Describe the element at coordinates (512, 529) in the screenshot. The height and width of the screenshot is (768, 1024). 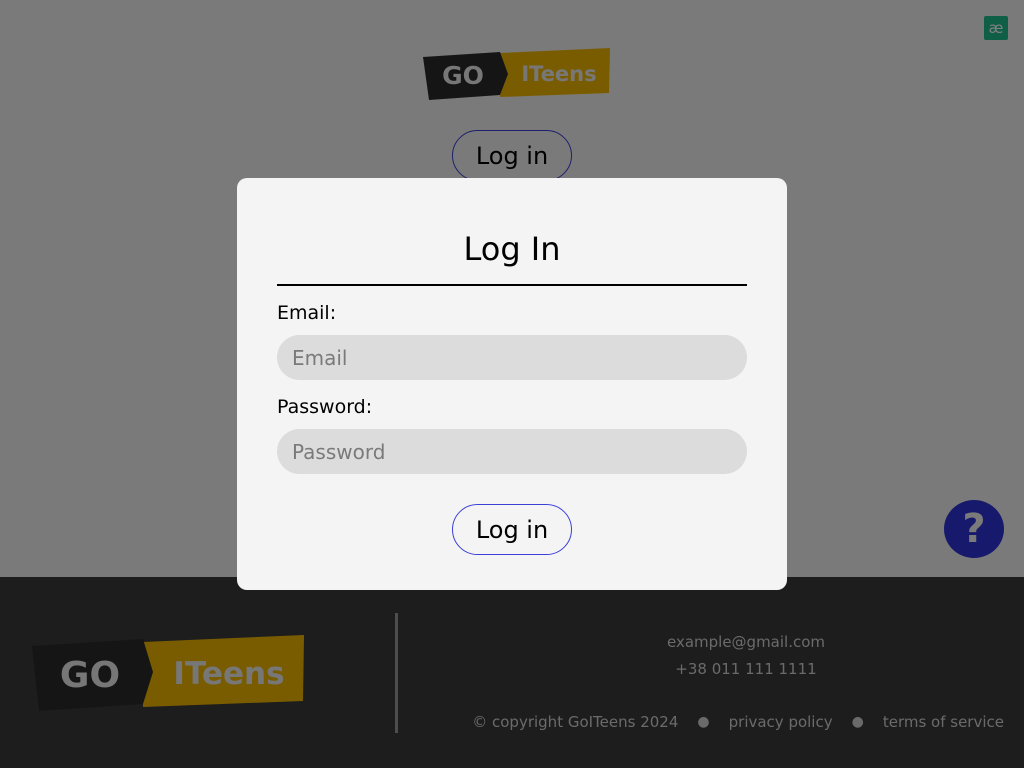
I see `login-submit-button: Log in` at that location.